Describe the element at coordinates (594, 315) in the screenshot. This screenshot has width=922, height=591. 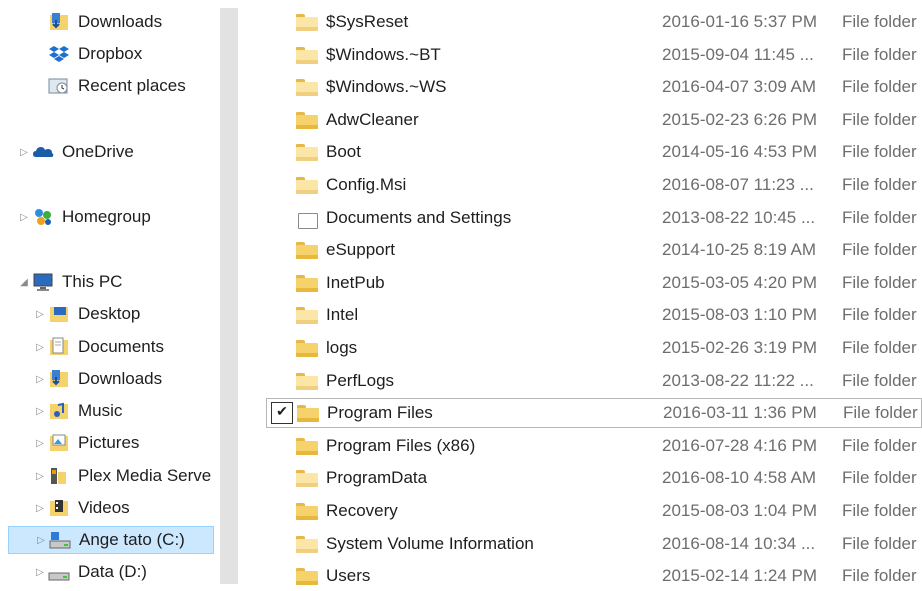
I see `file-row: Intel 2015-08-03 1:10 PM File folder` at that location.